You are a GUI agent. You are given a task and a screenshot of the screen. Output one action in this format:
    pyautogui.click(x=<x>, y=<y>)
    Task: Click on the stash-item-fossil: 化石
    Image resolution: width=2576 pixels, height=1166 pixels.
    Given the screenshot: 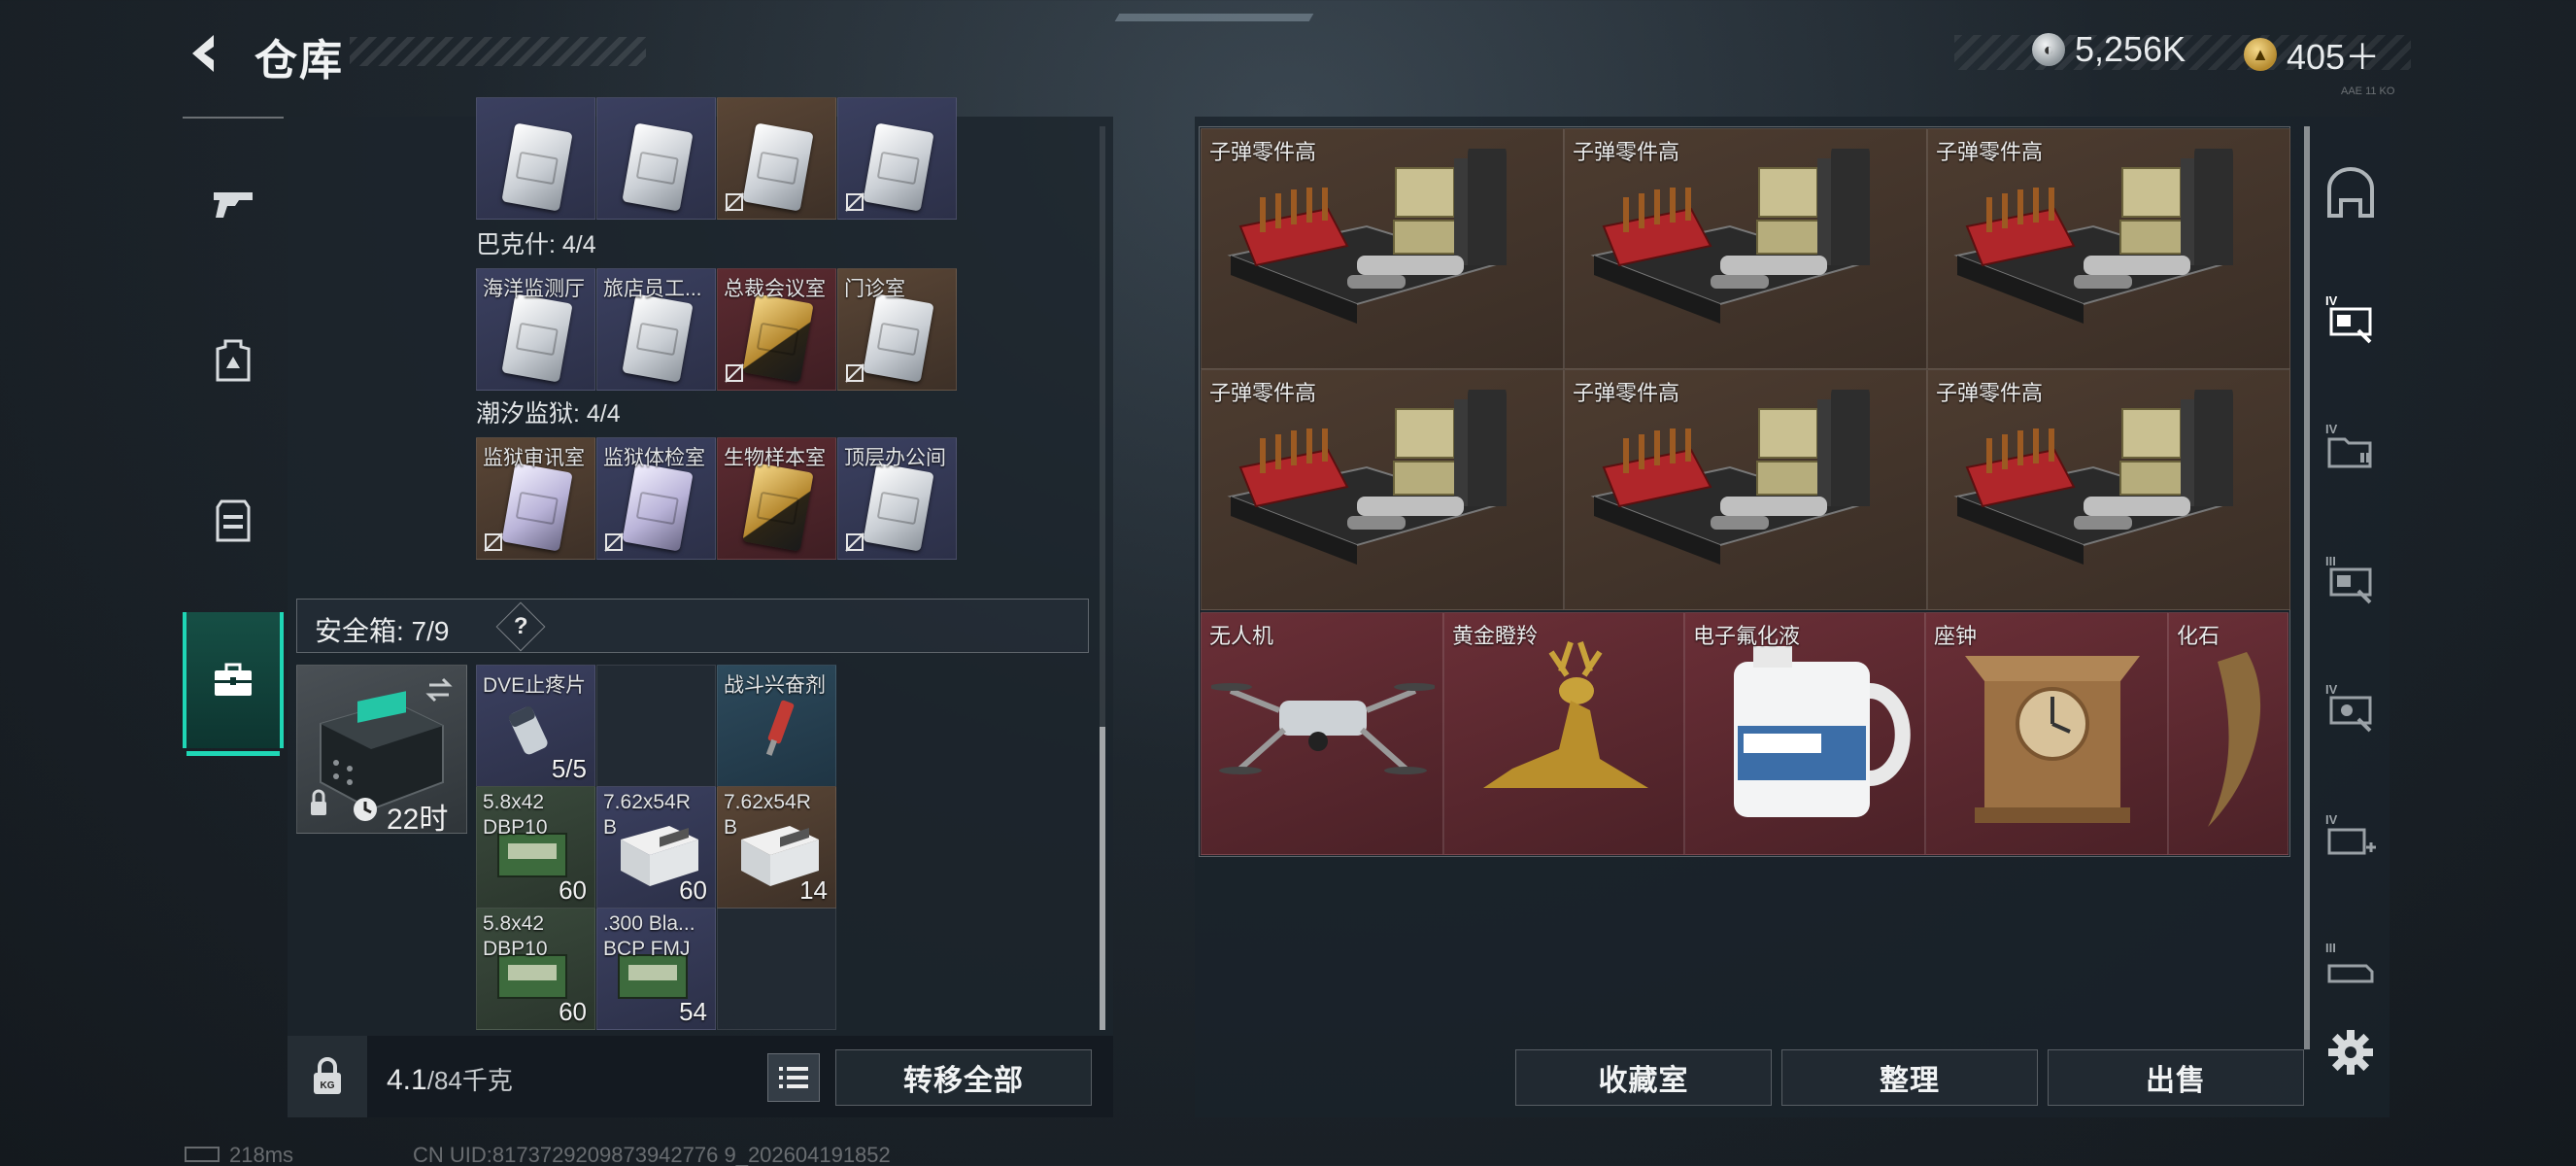 What is the action you would take?
    pyautogui.click(x=2228, y=733)
    